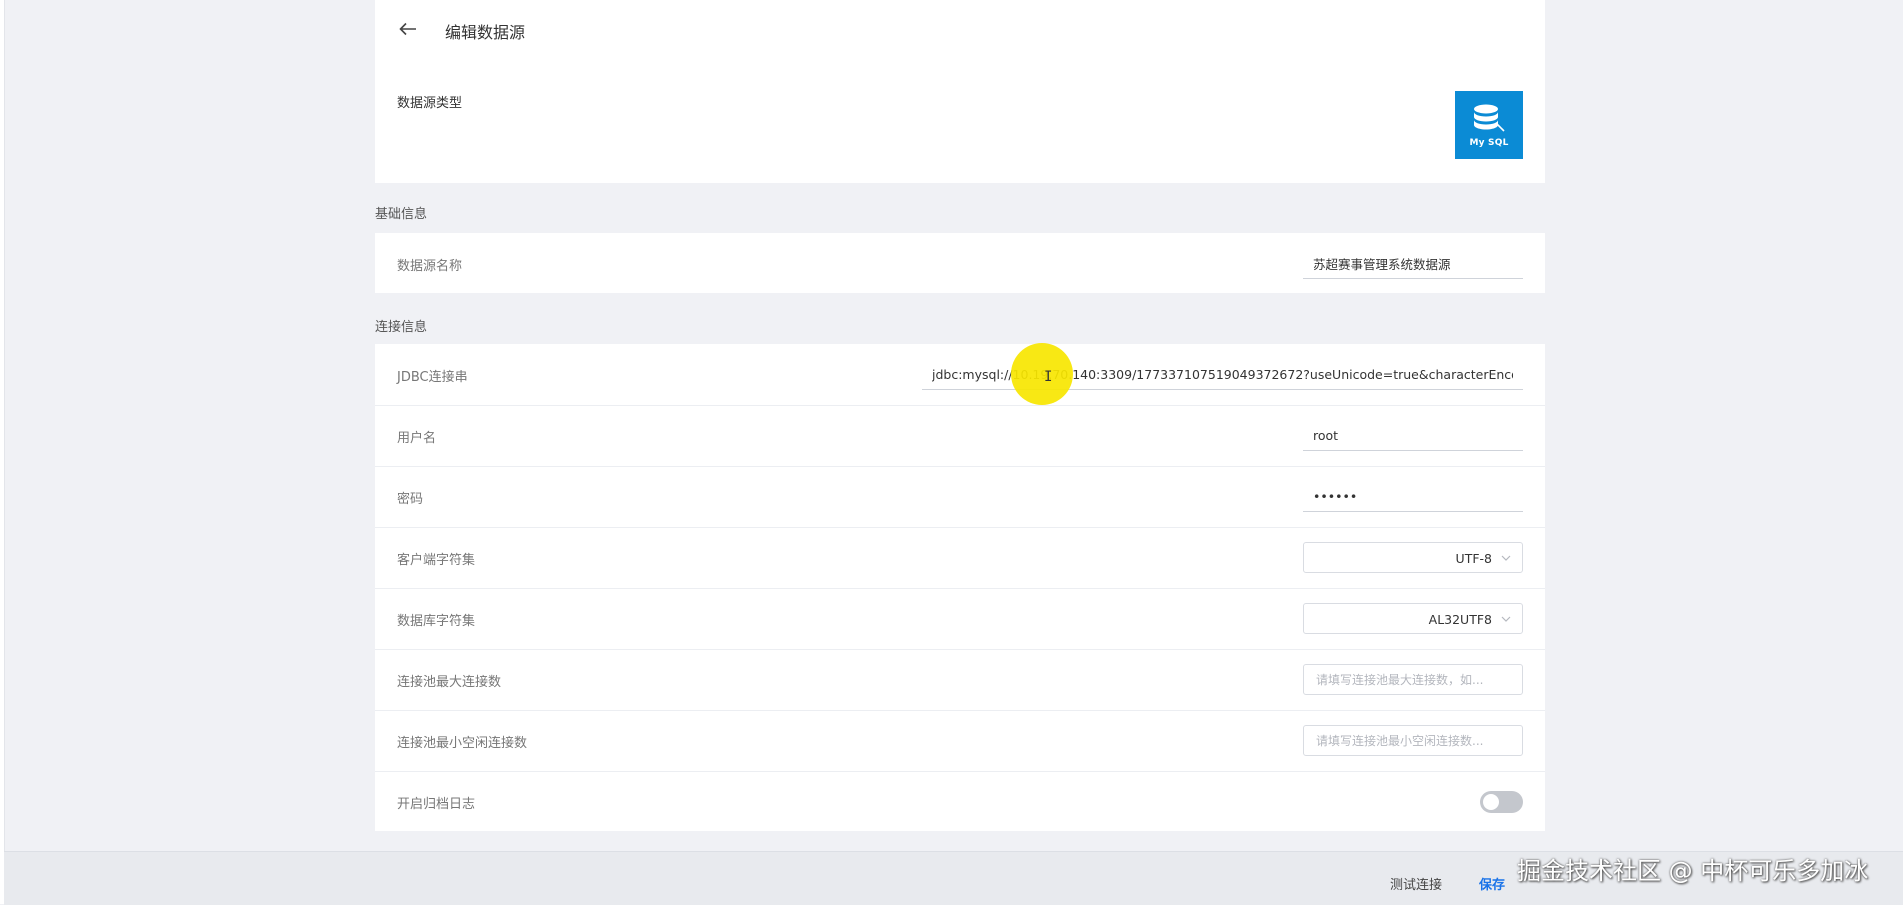 This screenshot has height=905, width=1903. I want to click on datasource-name-row: 数据源名称, so click(960, 263).